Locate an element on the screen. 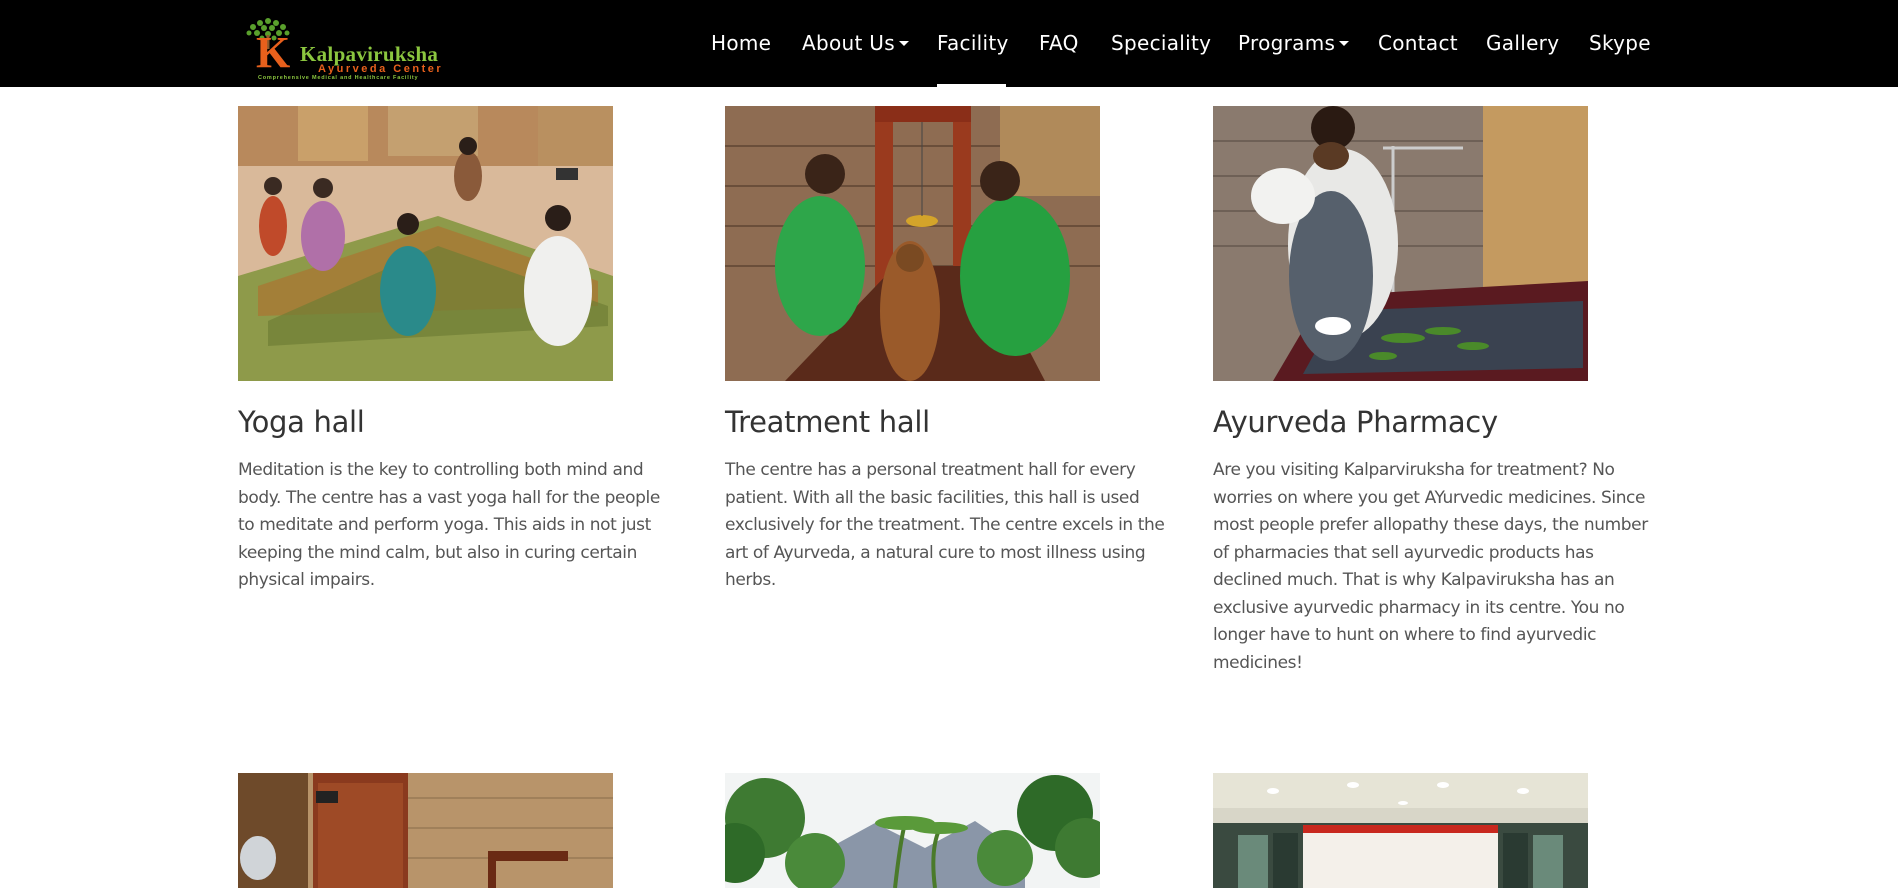 This screenshot has width=1898, height=888. room-photo is located at coordinates (425, 830).